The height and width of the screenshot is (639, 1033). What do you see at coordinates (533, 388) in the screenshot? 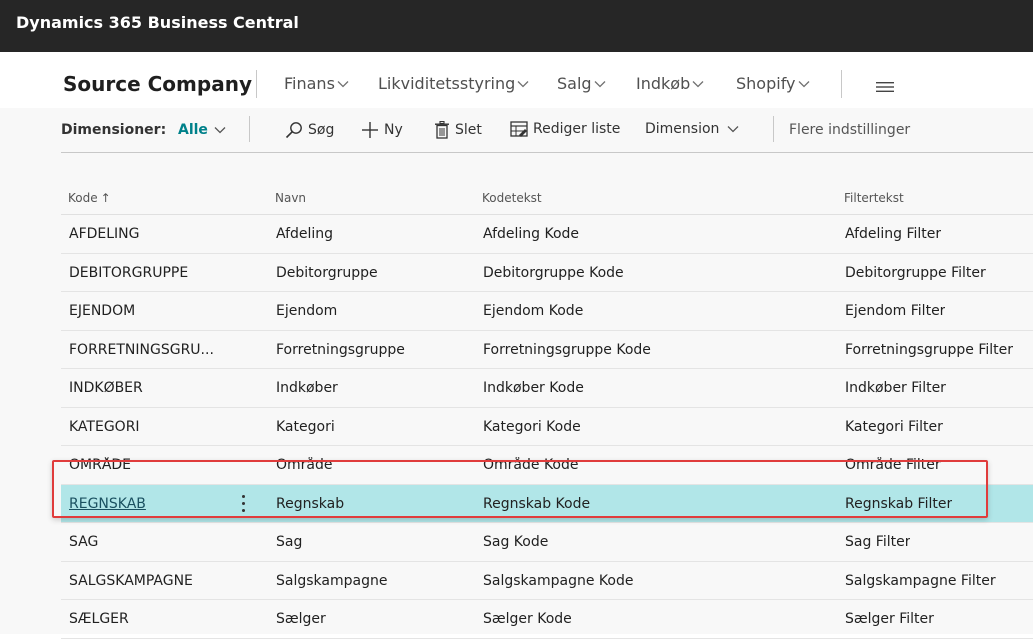
I see `cell-code-caption: Indkøber Kode` at bounding box center [533, 388].